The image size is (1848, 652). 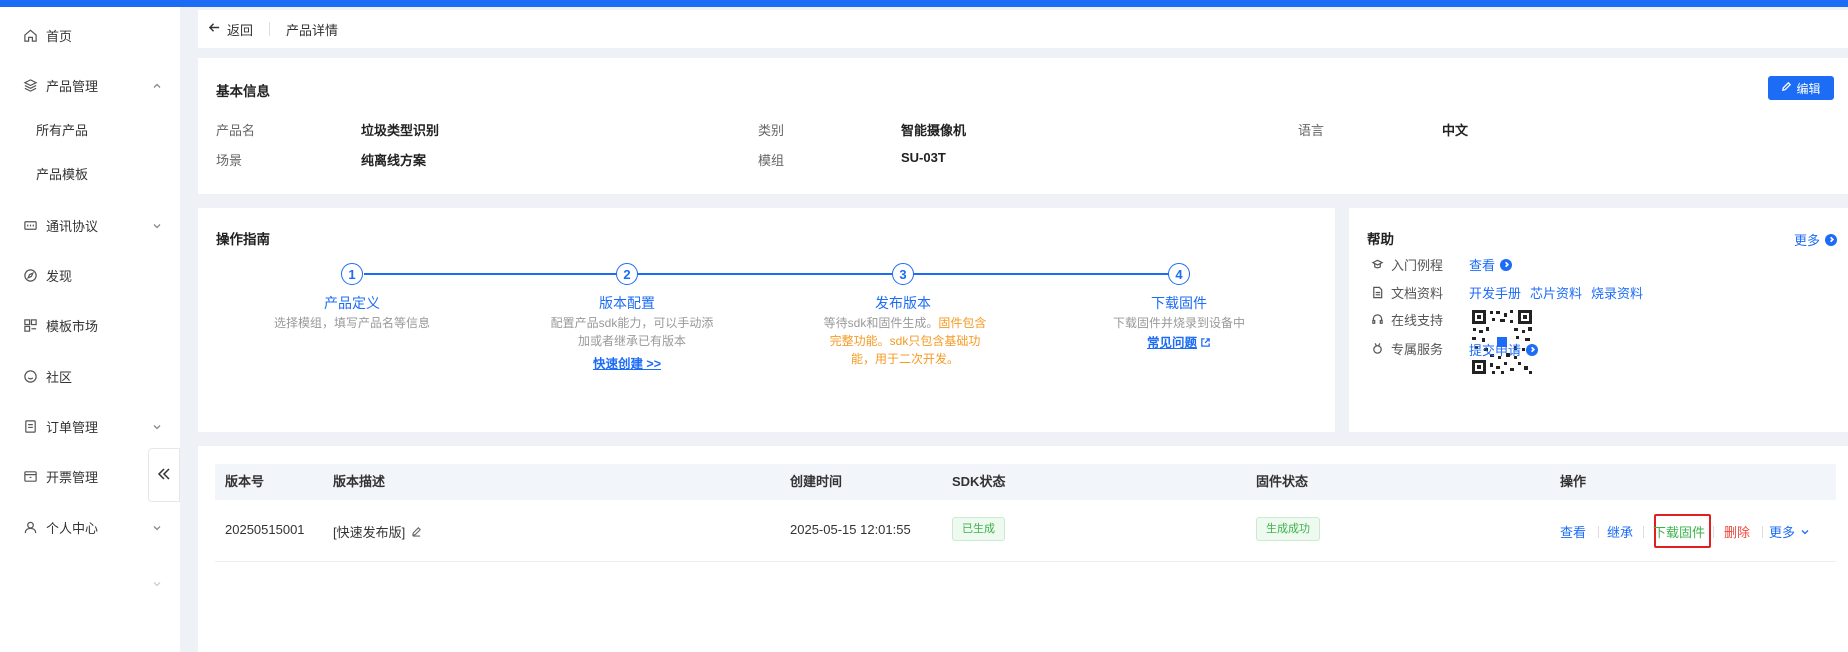 I want to click on field-label: 模组, so click(x=771, y=160).